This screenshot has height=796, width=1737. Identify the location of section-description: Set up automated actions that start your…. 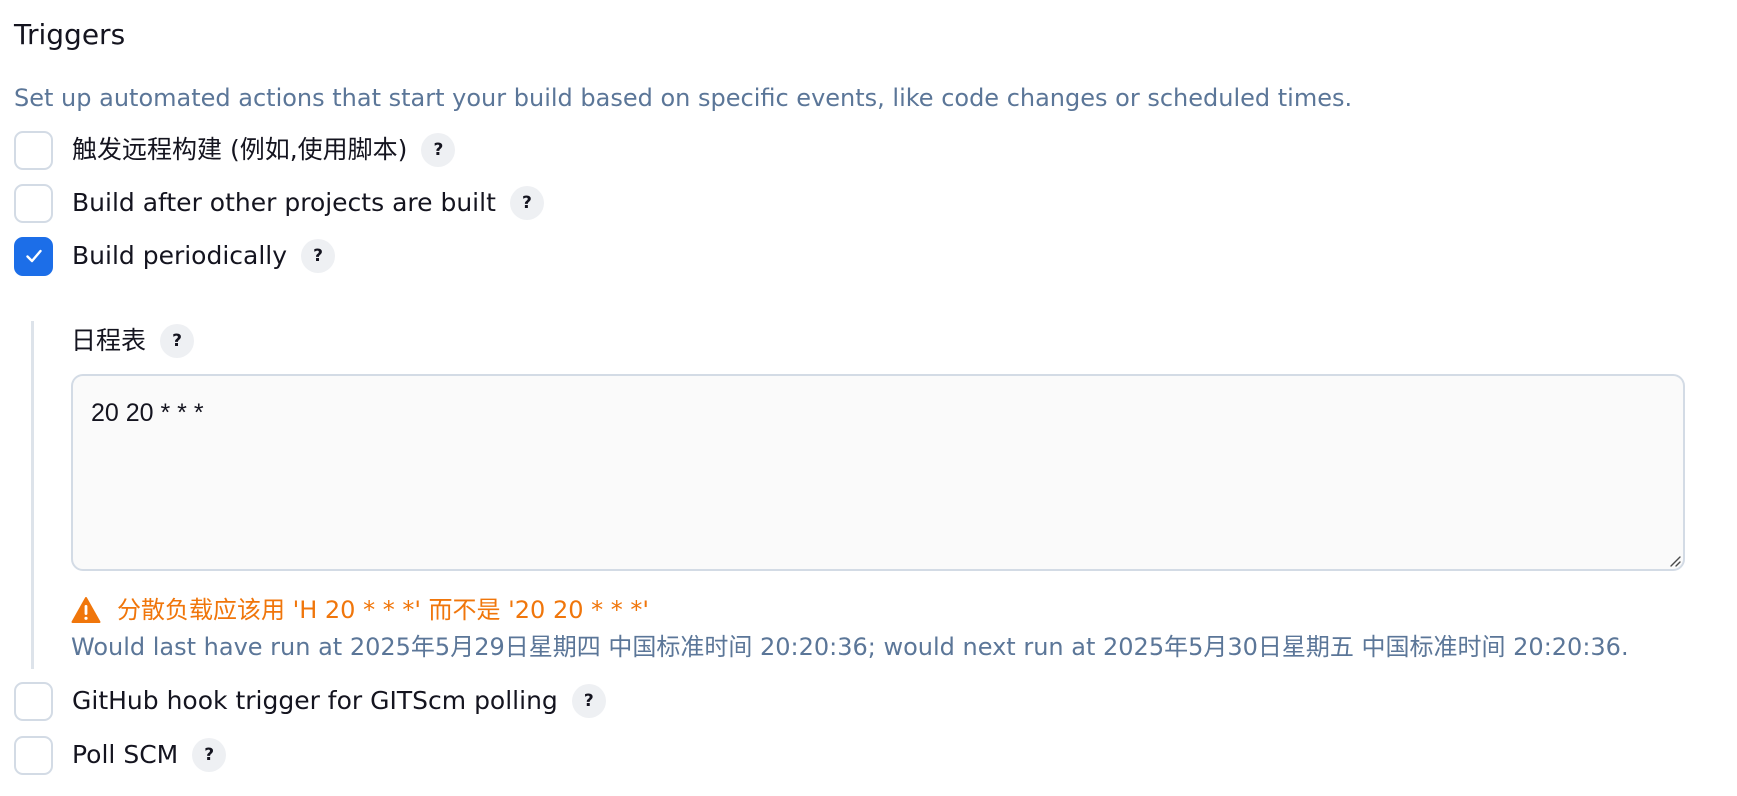
(683, 98).